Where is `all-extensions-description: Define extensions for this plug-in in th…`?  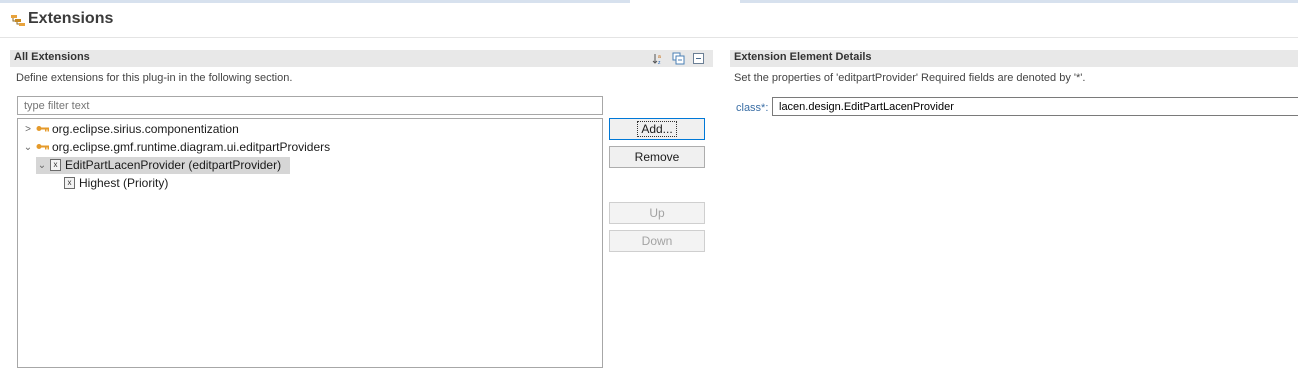
all-extensions-description: Define extensions for this plug-in in th… is located at coordinates (154, 78).